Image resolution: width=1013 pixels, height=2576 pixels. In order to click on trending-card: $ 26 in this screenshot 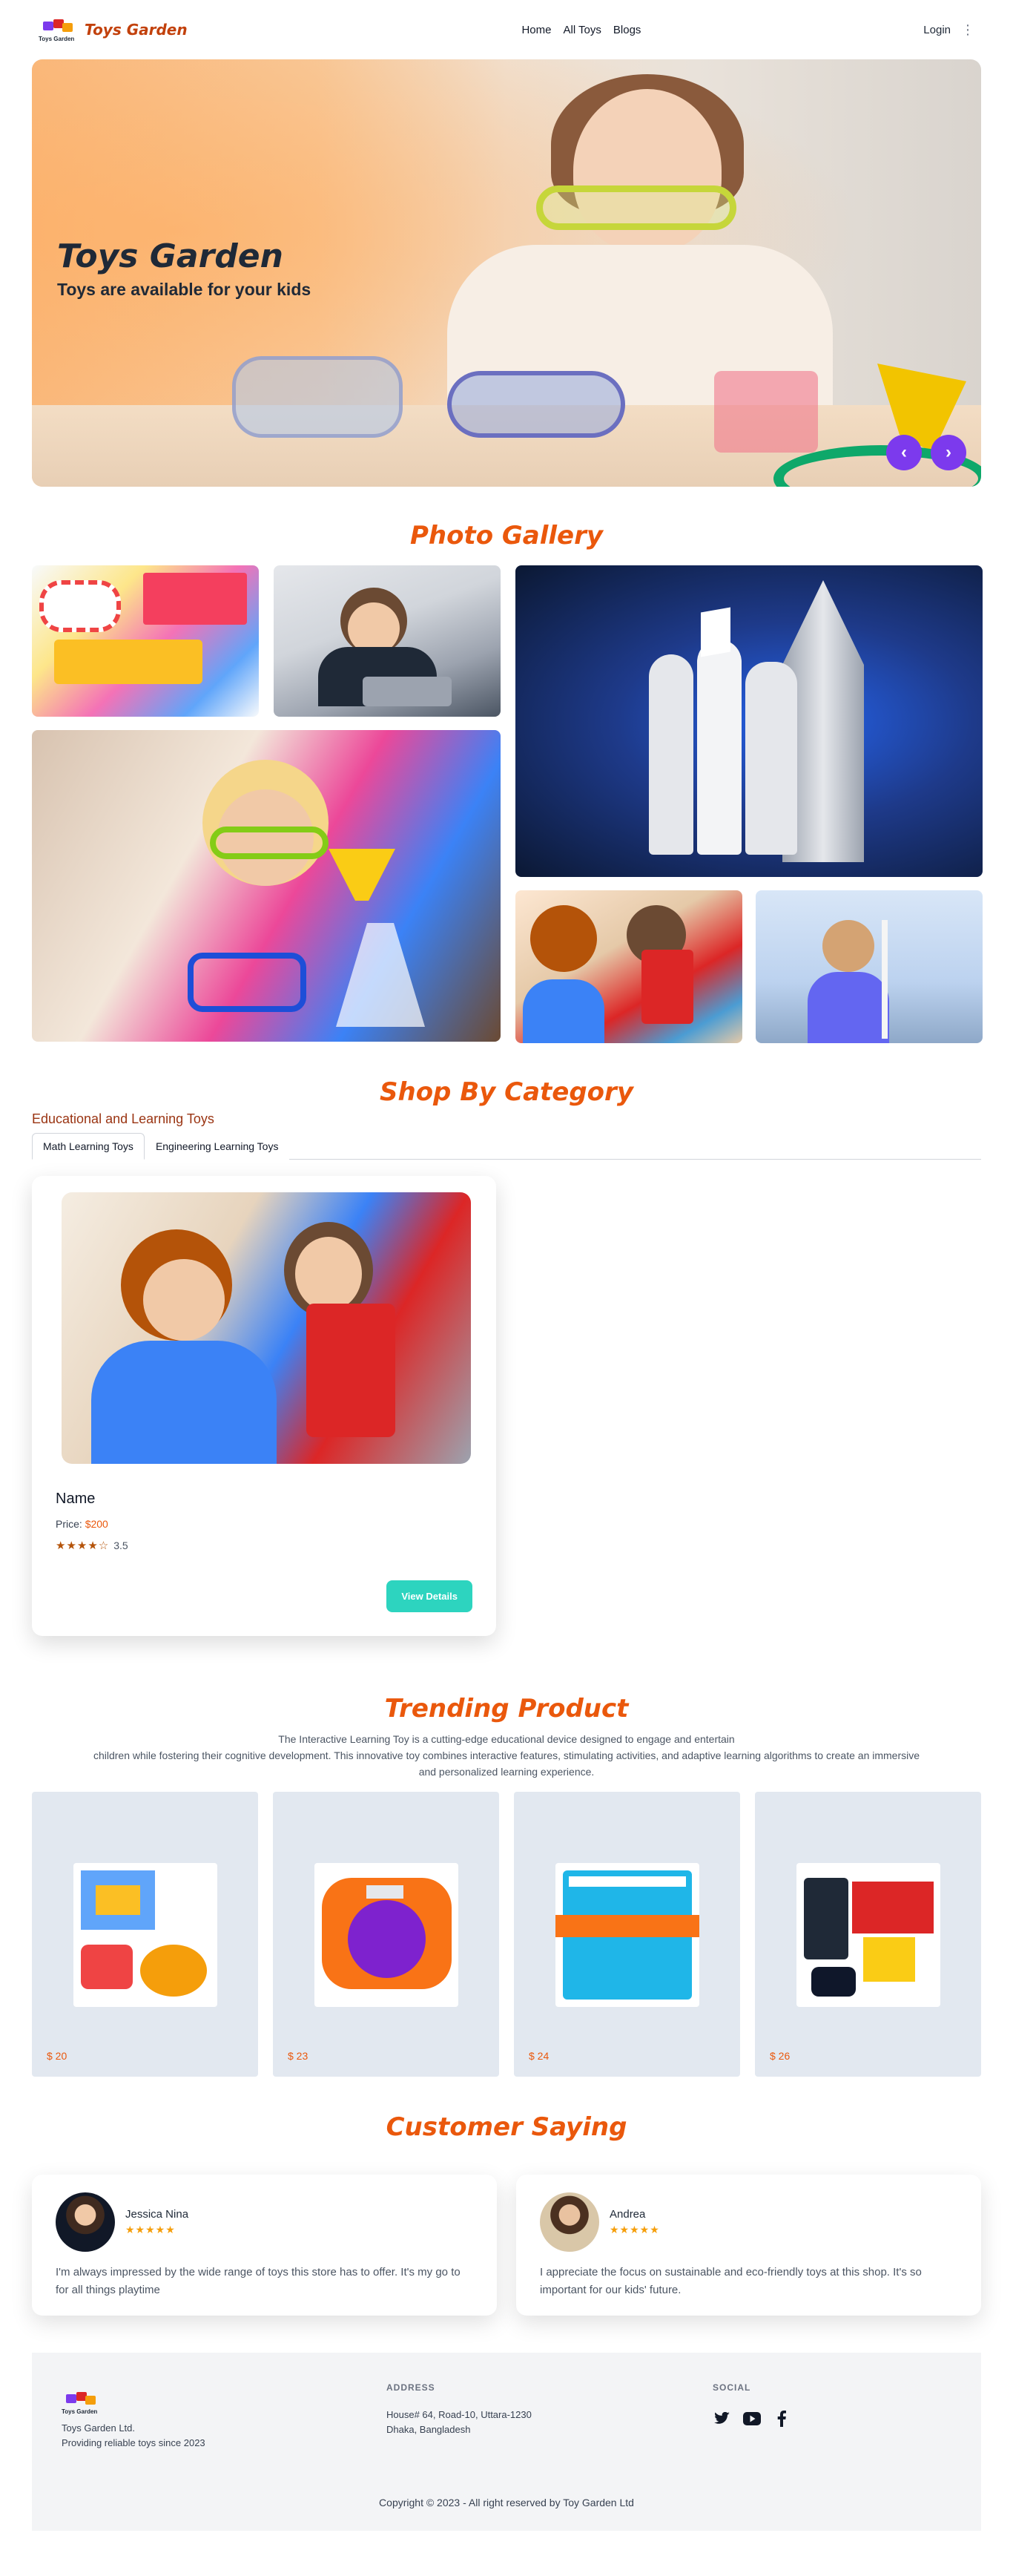, I will do `click(868, 1935)`.